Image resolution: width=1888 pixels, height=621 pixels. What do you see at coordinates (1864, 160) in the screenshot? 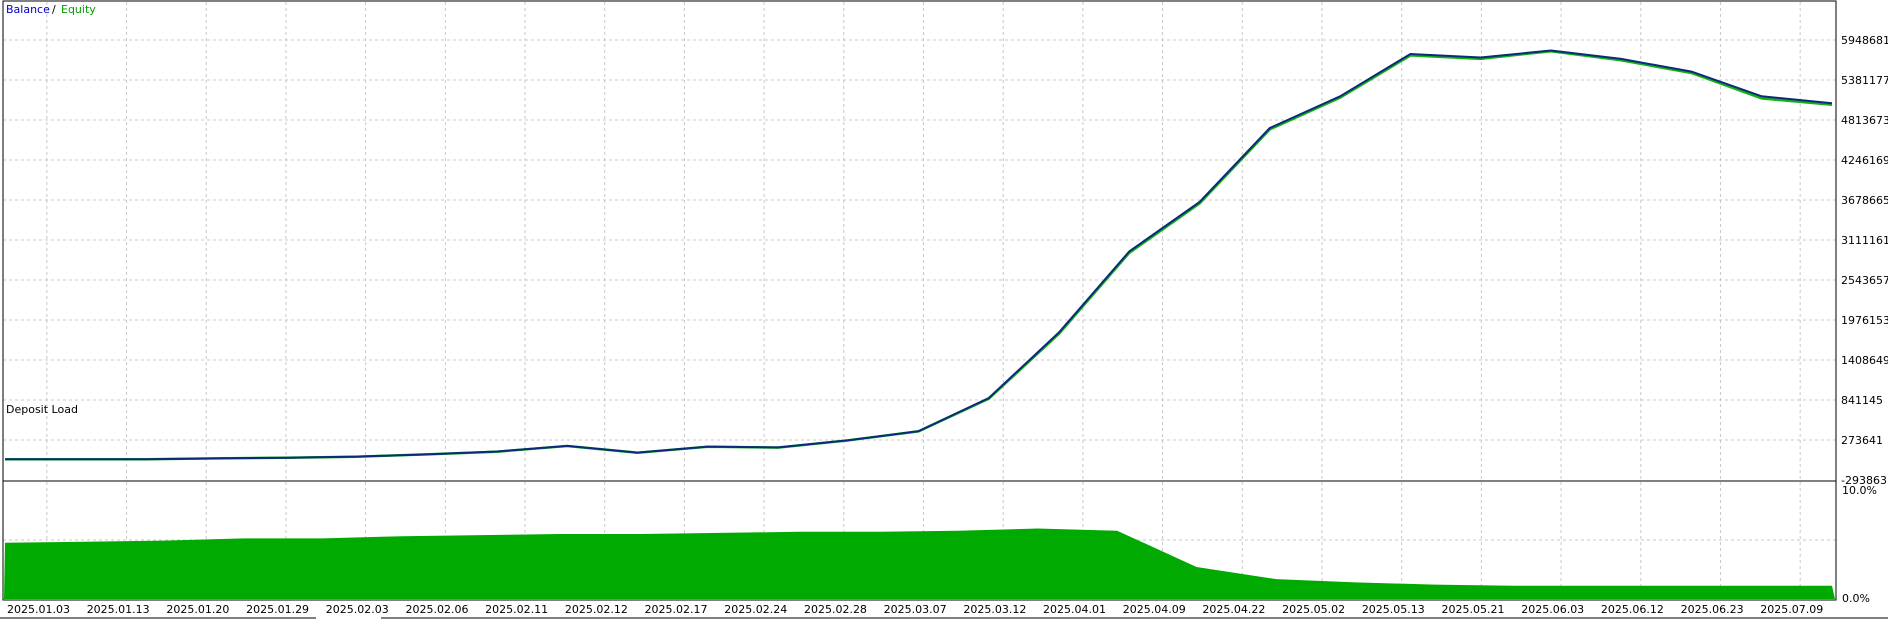
I see `y-tick-label: 4246169` at bounding box center [1864, 160].